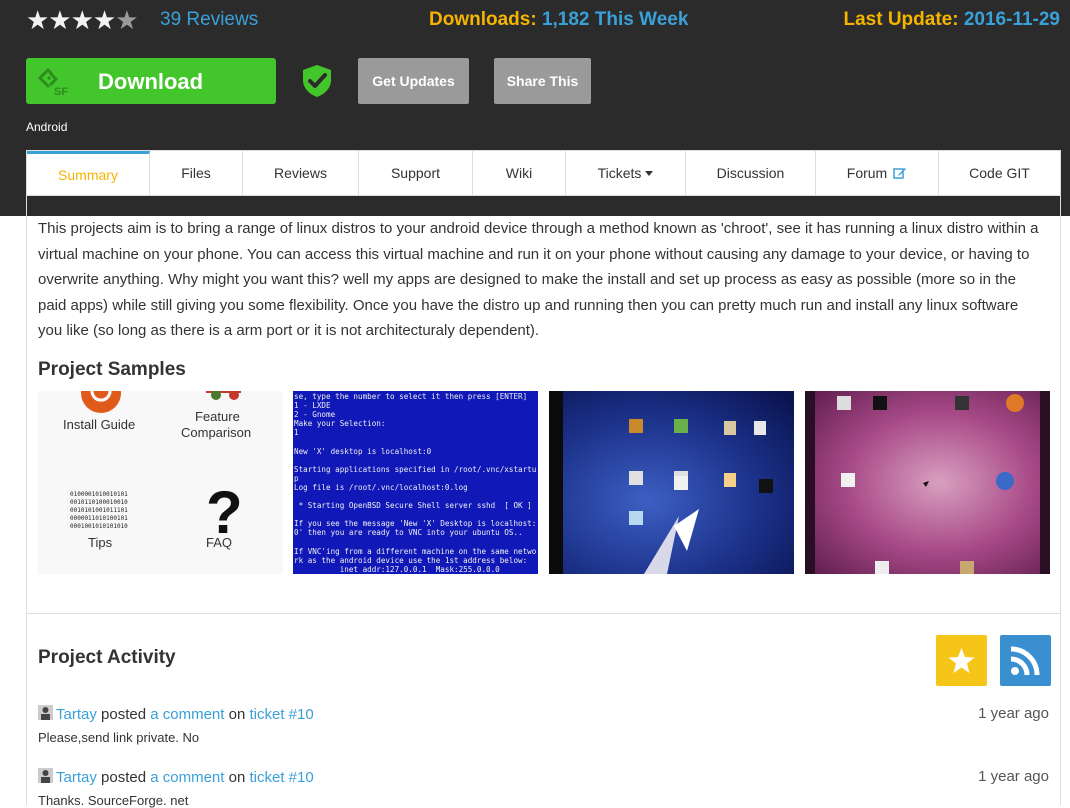 Image resolution: width=1070 pixels, height=808 pixels. What do you see at coordinates (751, 173) in the screenshot?
I see `tab-discussion: Discussion` at bounding box center [751, 173].